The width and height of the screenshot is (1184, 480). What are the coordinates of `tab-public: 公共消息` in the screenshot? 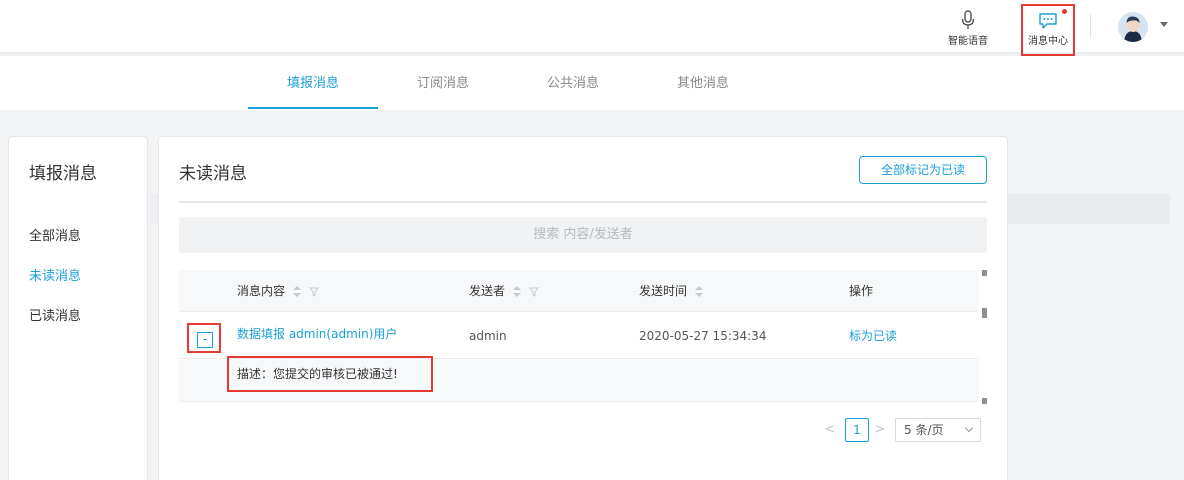 It's located at (573, 83).